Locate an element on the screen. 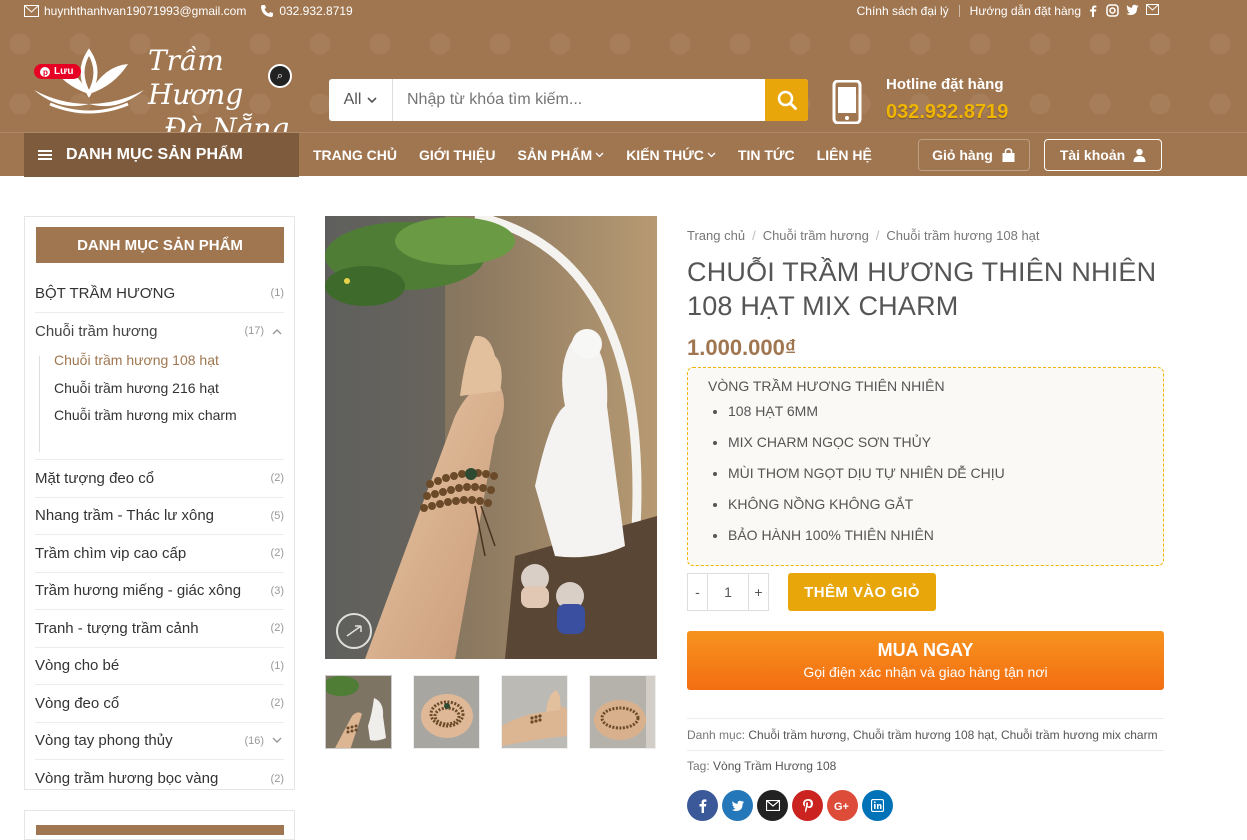  facebook-icon is located at coordinates (1093, 10).